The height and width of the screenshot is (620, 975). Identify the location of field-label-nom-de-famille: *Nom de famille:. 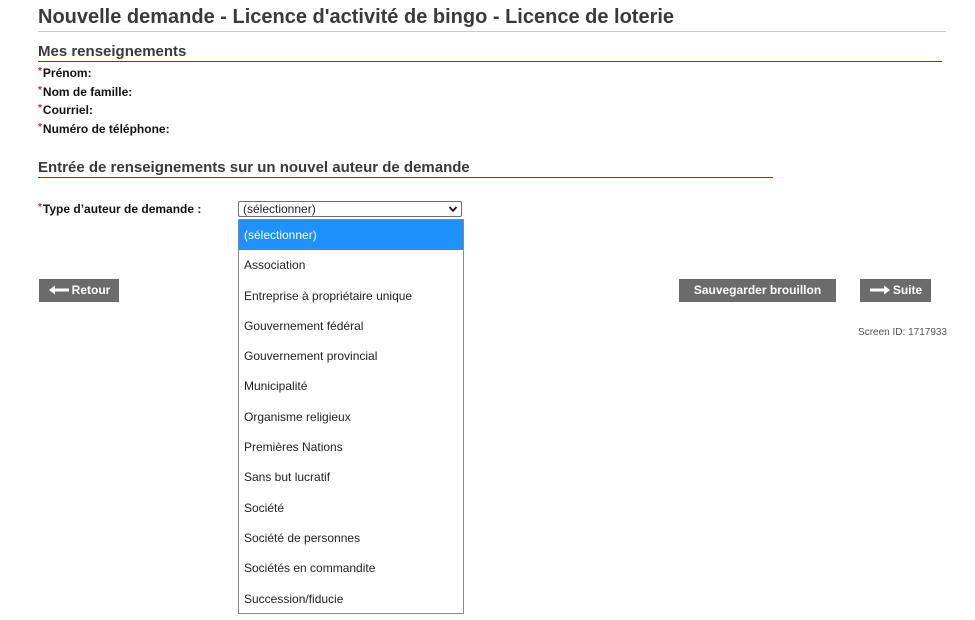
(85, 92).